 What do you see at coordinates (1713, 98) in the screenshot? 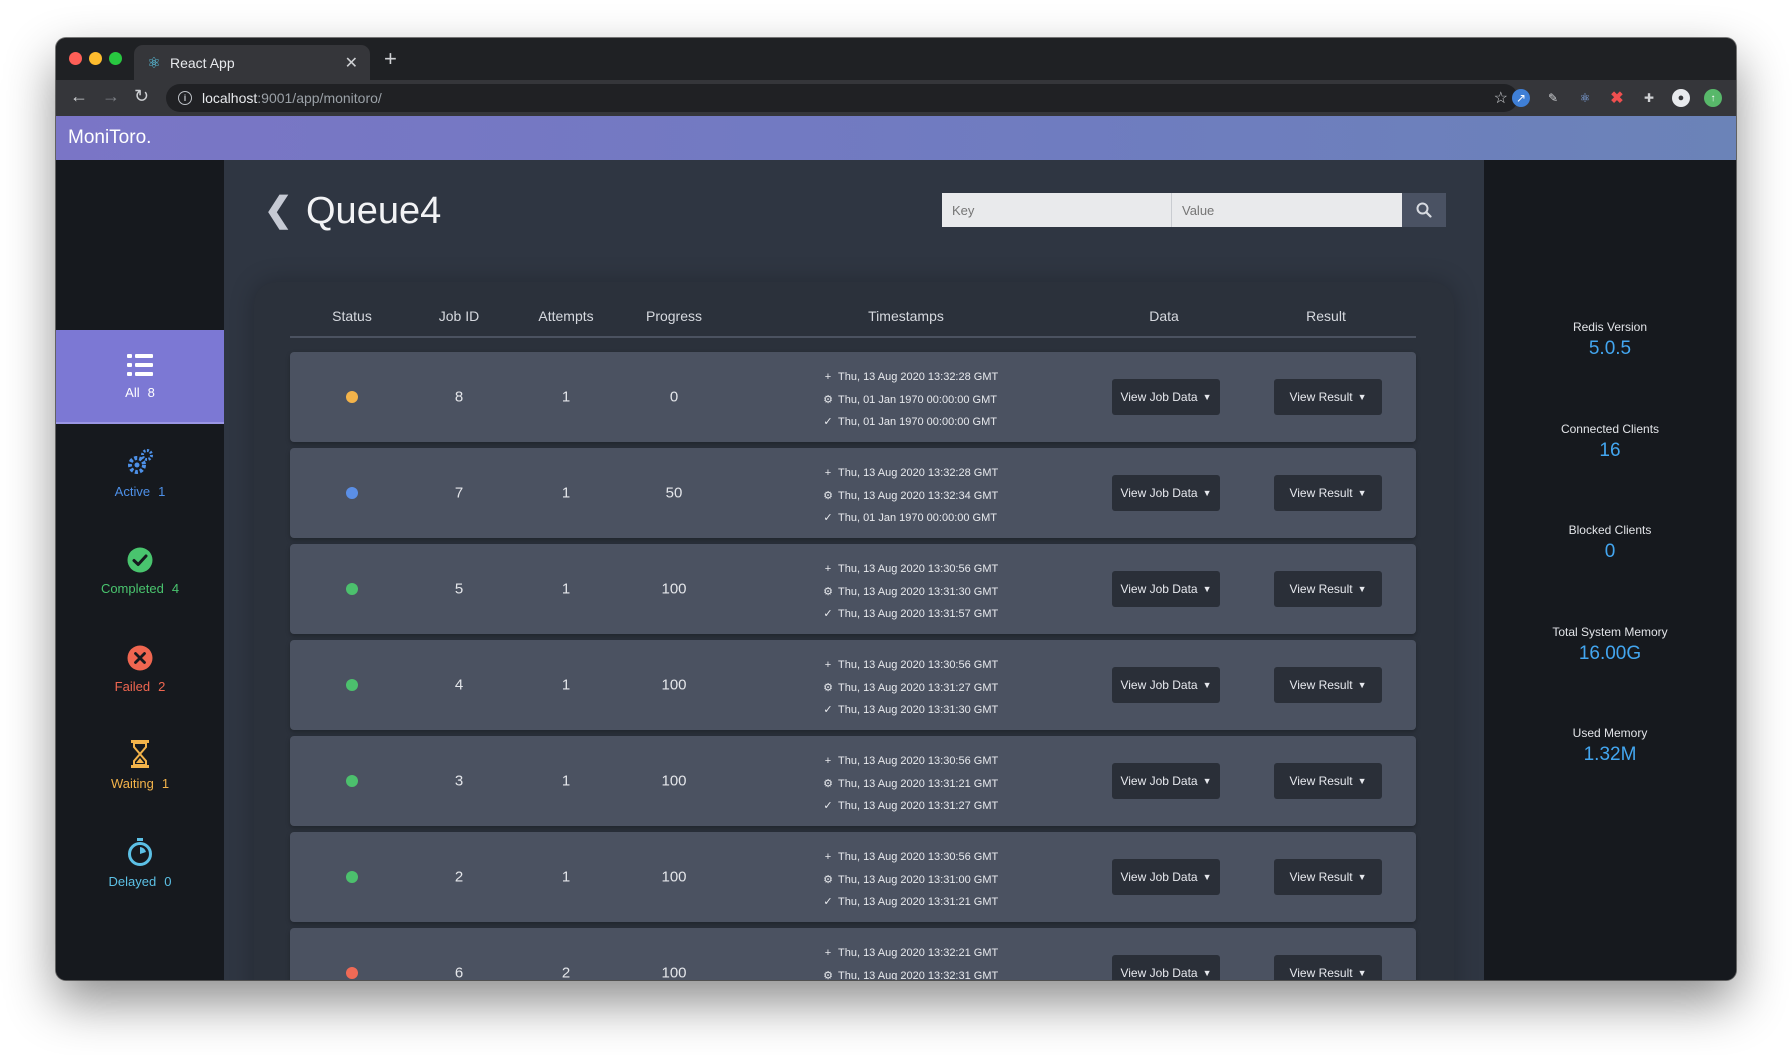
I see `update-icon: ↑` at bounding box center [1713, 98].